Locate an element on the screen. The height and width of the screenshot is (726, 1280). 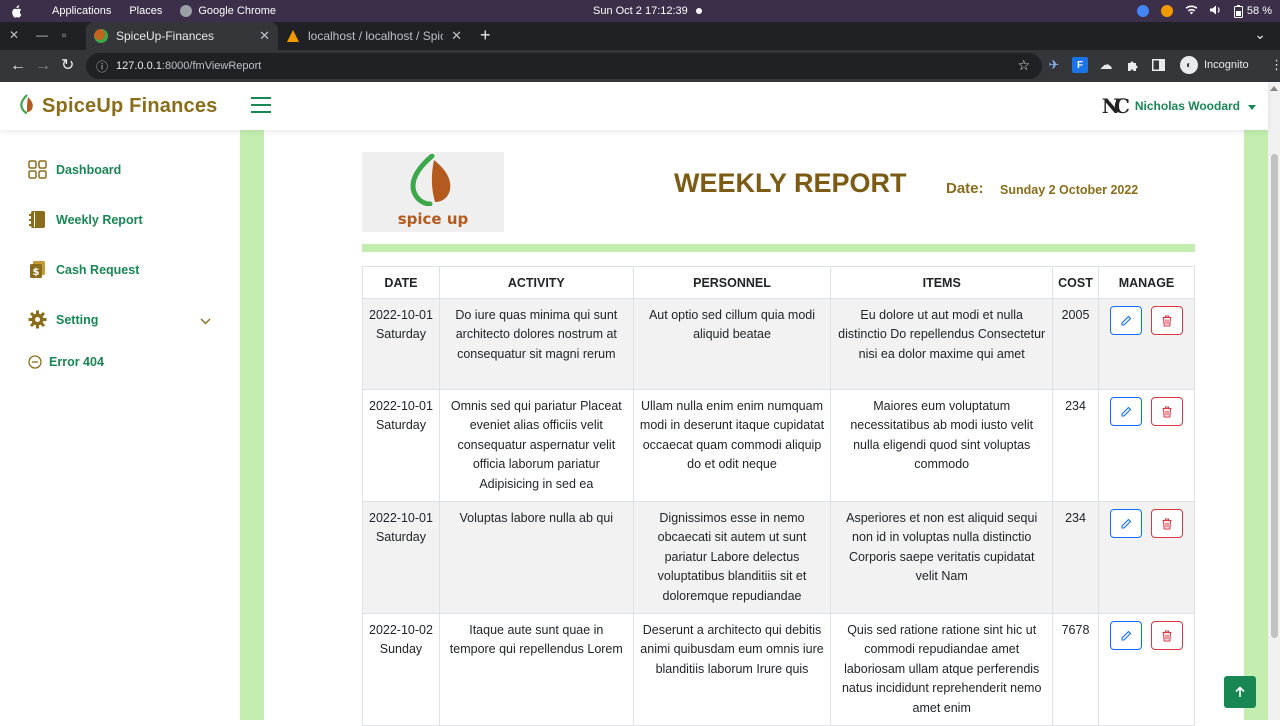
incognito-indicator: ◐ Incognito is located at coordinates (1214, 65).